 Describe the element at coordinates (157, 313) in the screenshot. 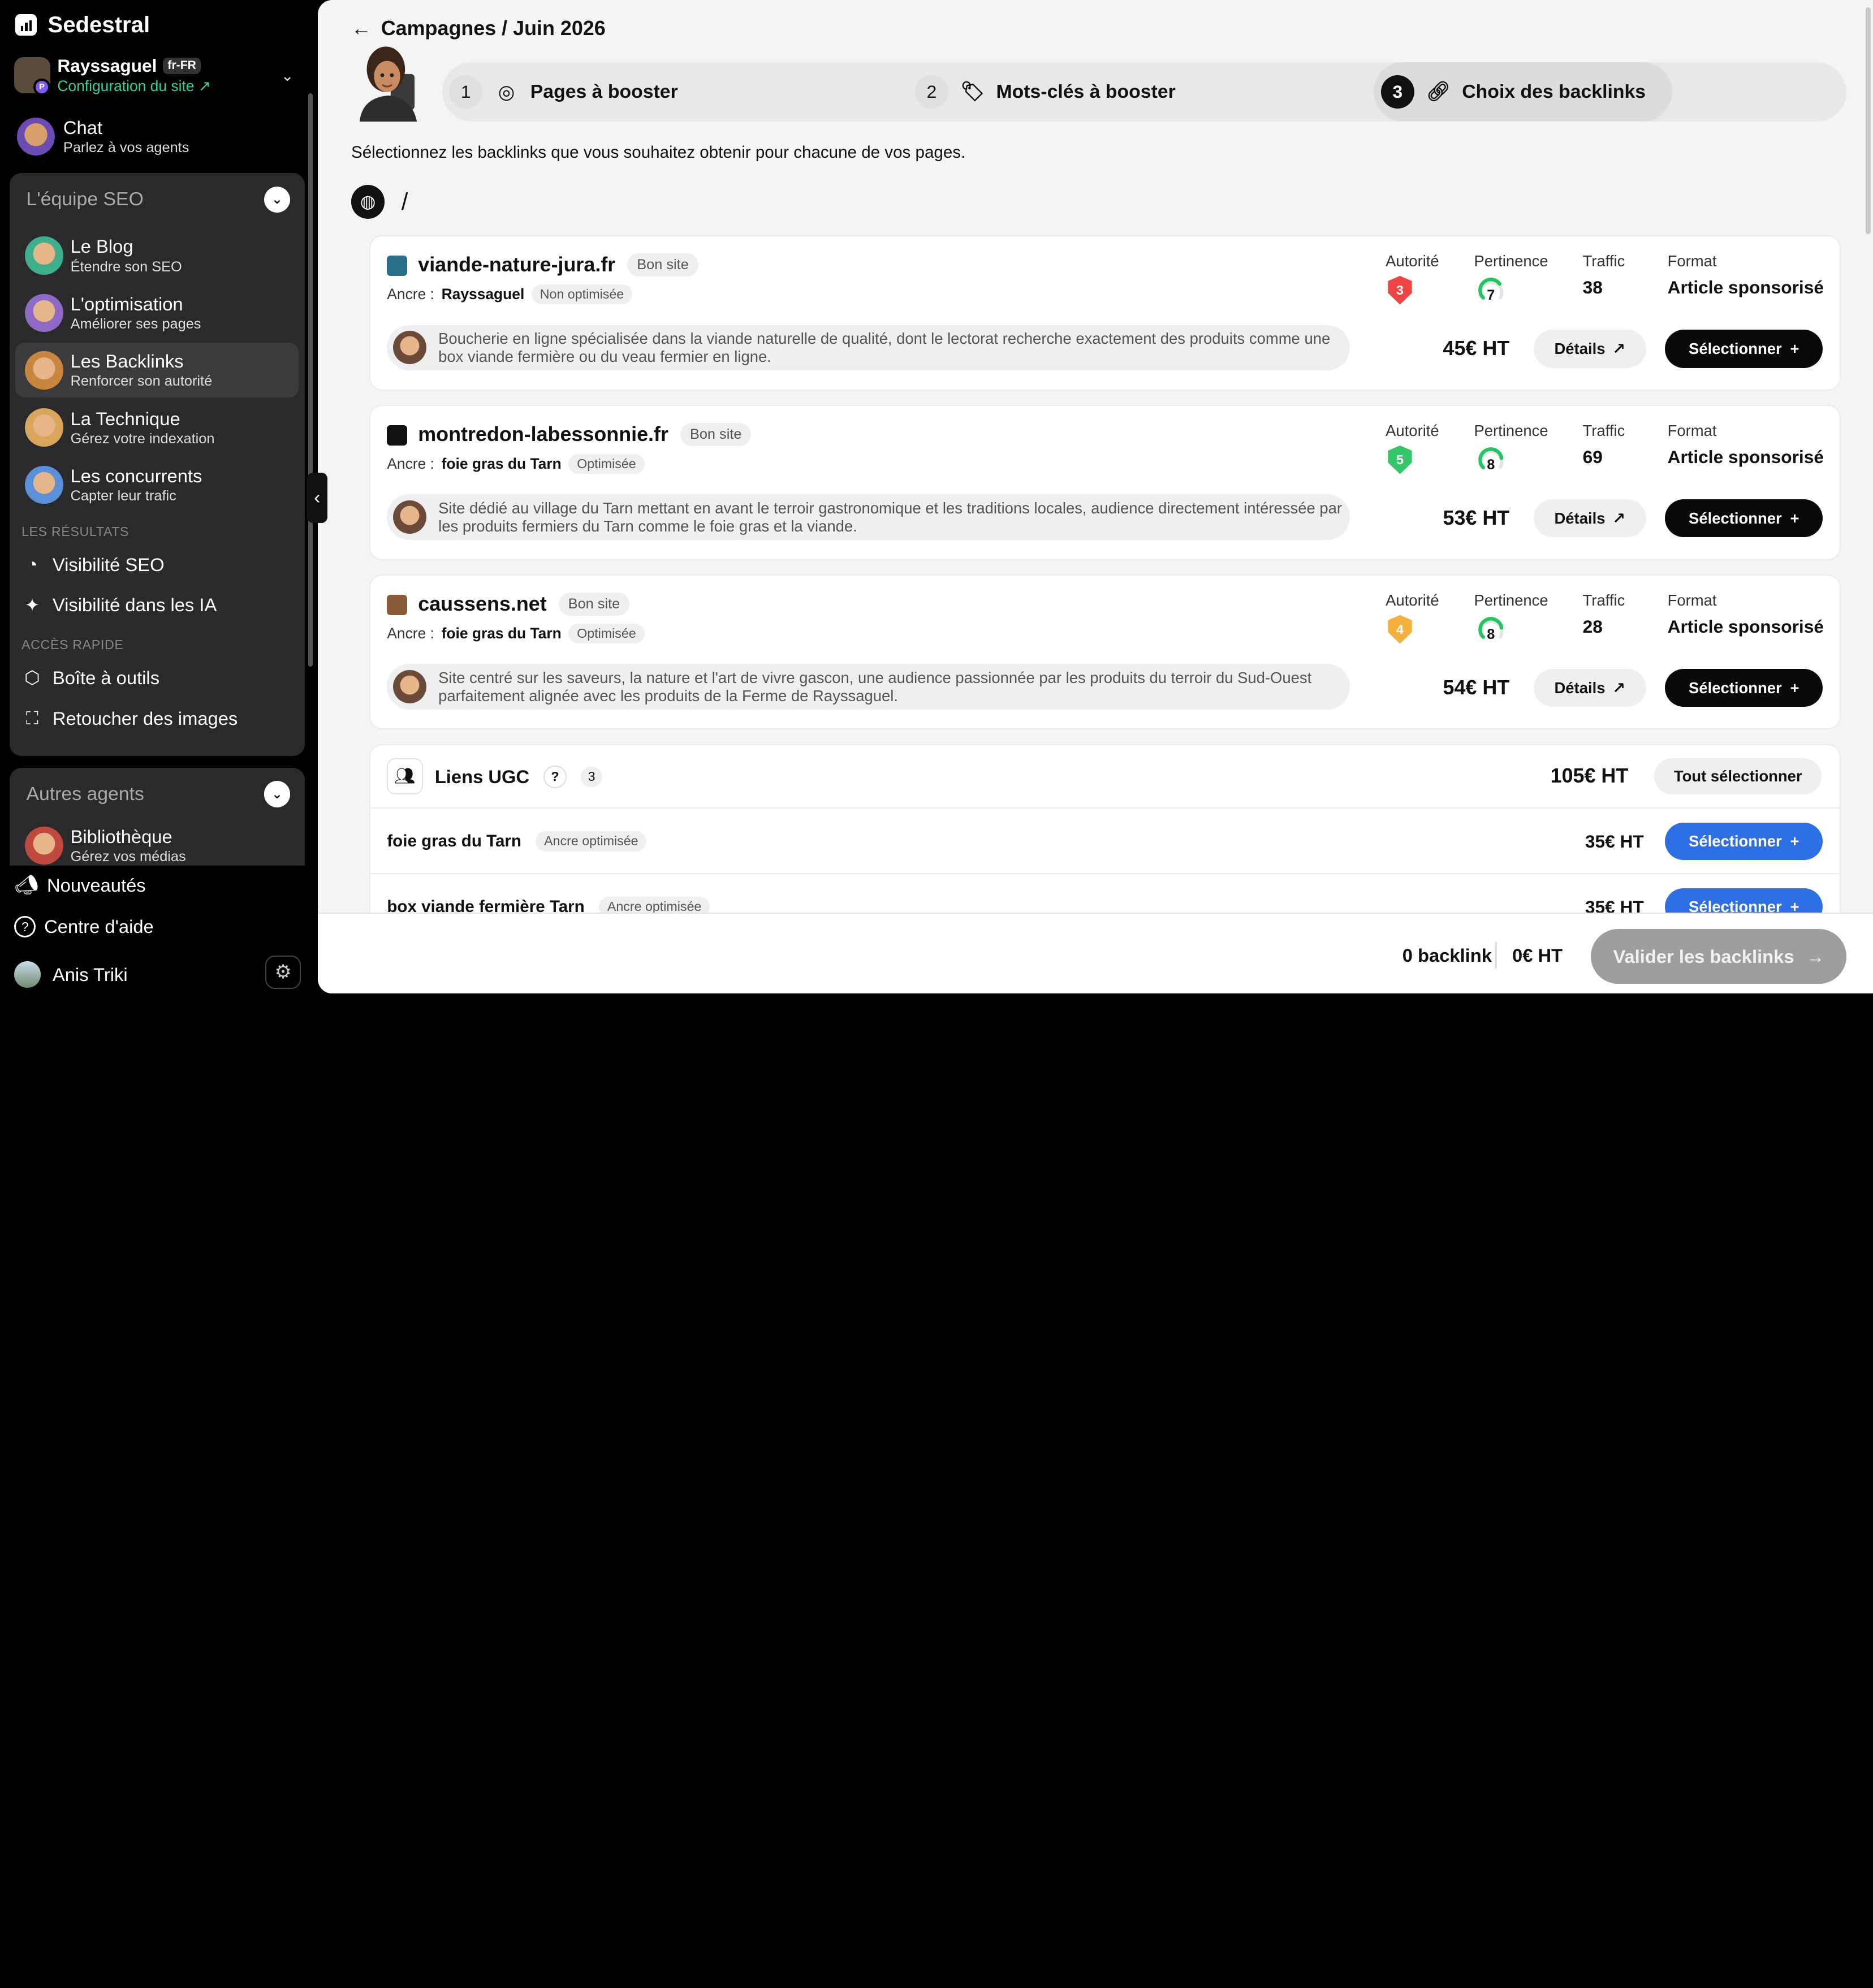

I see `agent-optimisation: L'optimisation Améliorer ses pages` at that location.